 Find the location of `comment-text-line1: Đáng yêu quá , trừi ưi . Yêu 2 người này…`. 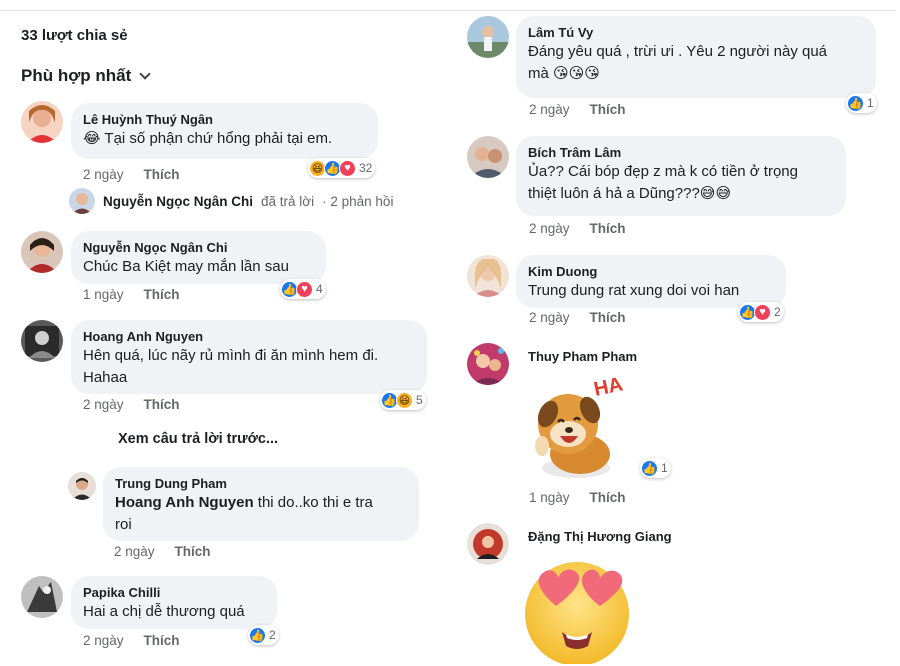

comment-text-line1: Đáng yêu quá , trừi ưi . Yêu 2 người này… is located at coordinates (678, 51).